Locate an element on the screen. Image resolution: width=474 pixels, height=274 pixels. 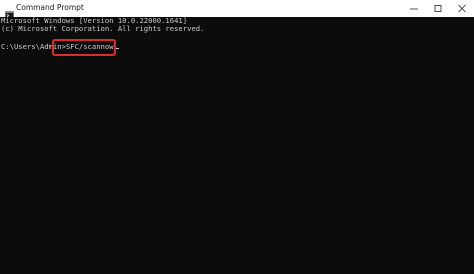
maximize-icon is located at coordinates (438, 8).